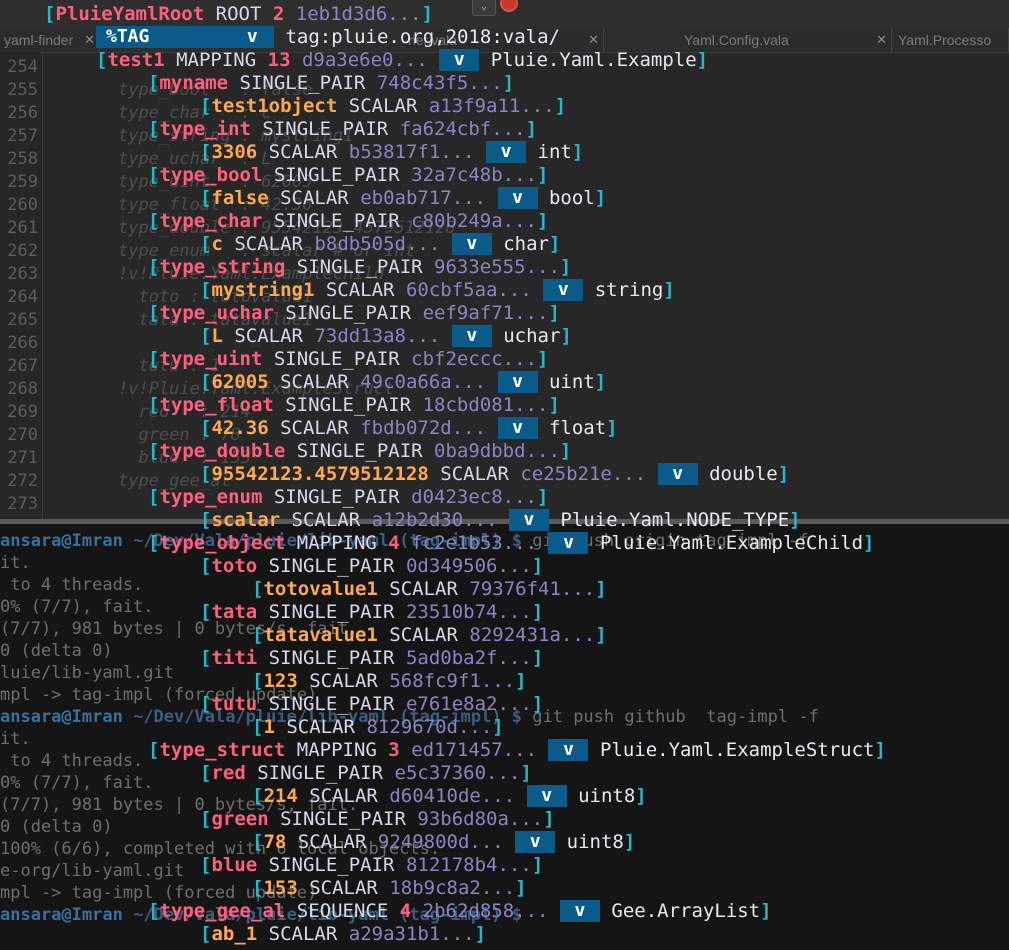 Image resolution: width=1009 pixels, height=950 pixels. I want to click on dump-row: [toto SINGLE_PAIR 0d349506...], so click(371, 566).